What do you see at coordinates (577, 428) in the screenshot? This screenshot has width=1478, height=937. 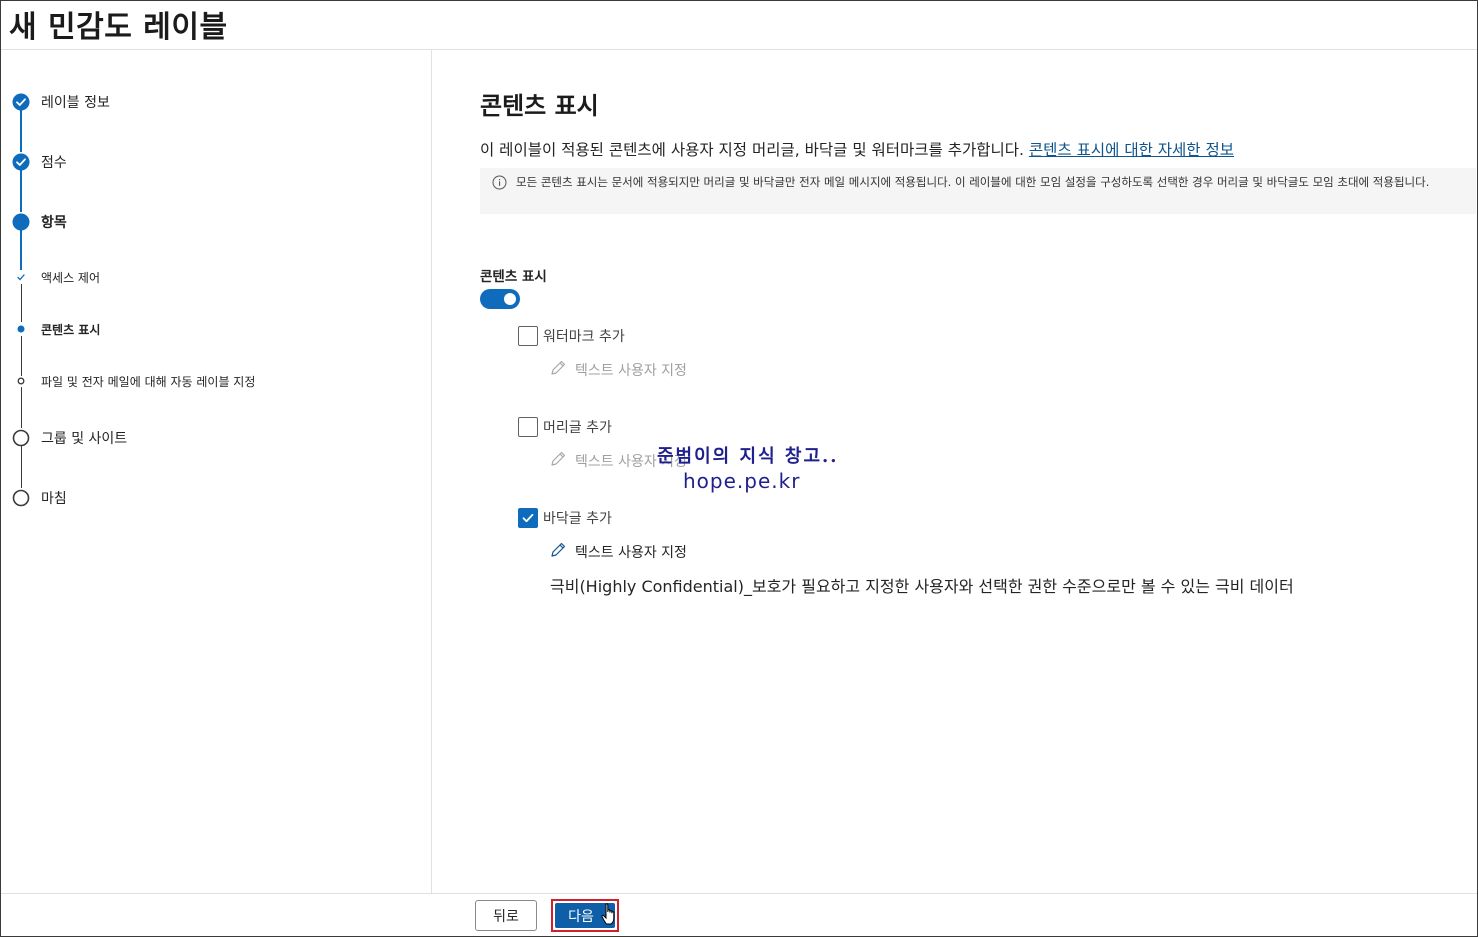 I see `header-checkbox-label: 머리글 추가` at bounding box center [577, 428].